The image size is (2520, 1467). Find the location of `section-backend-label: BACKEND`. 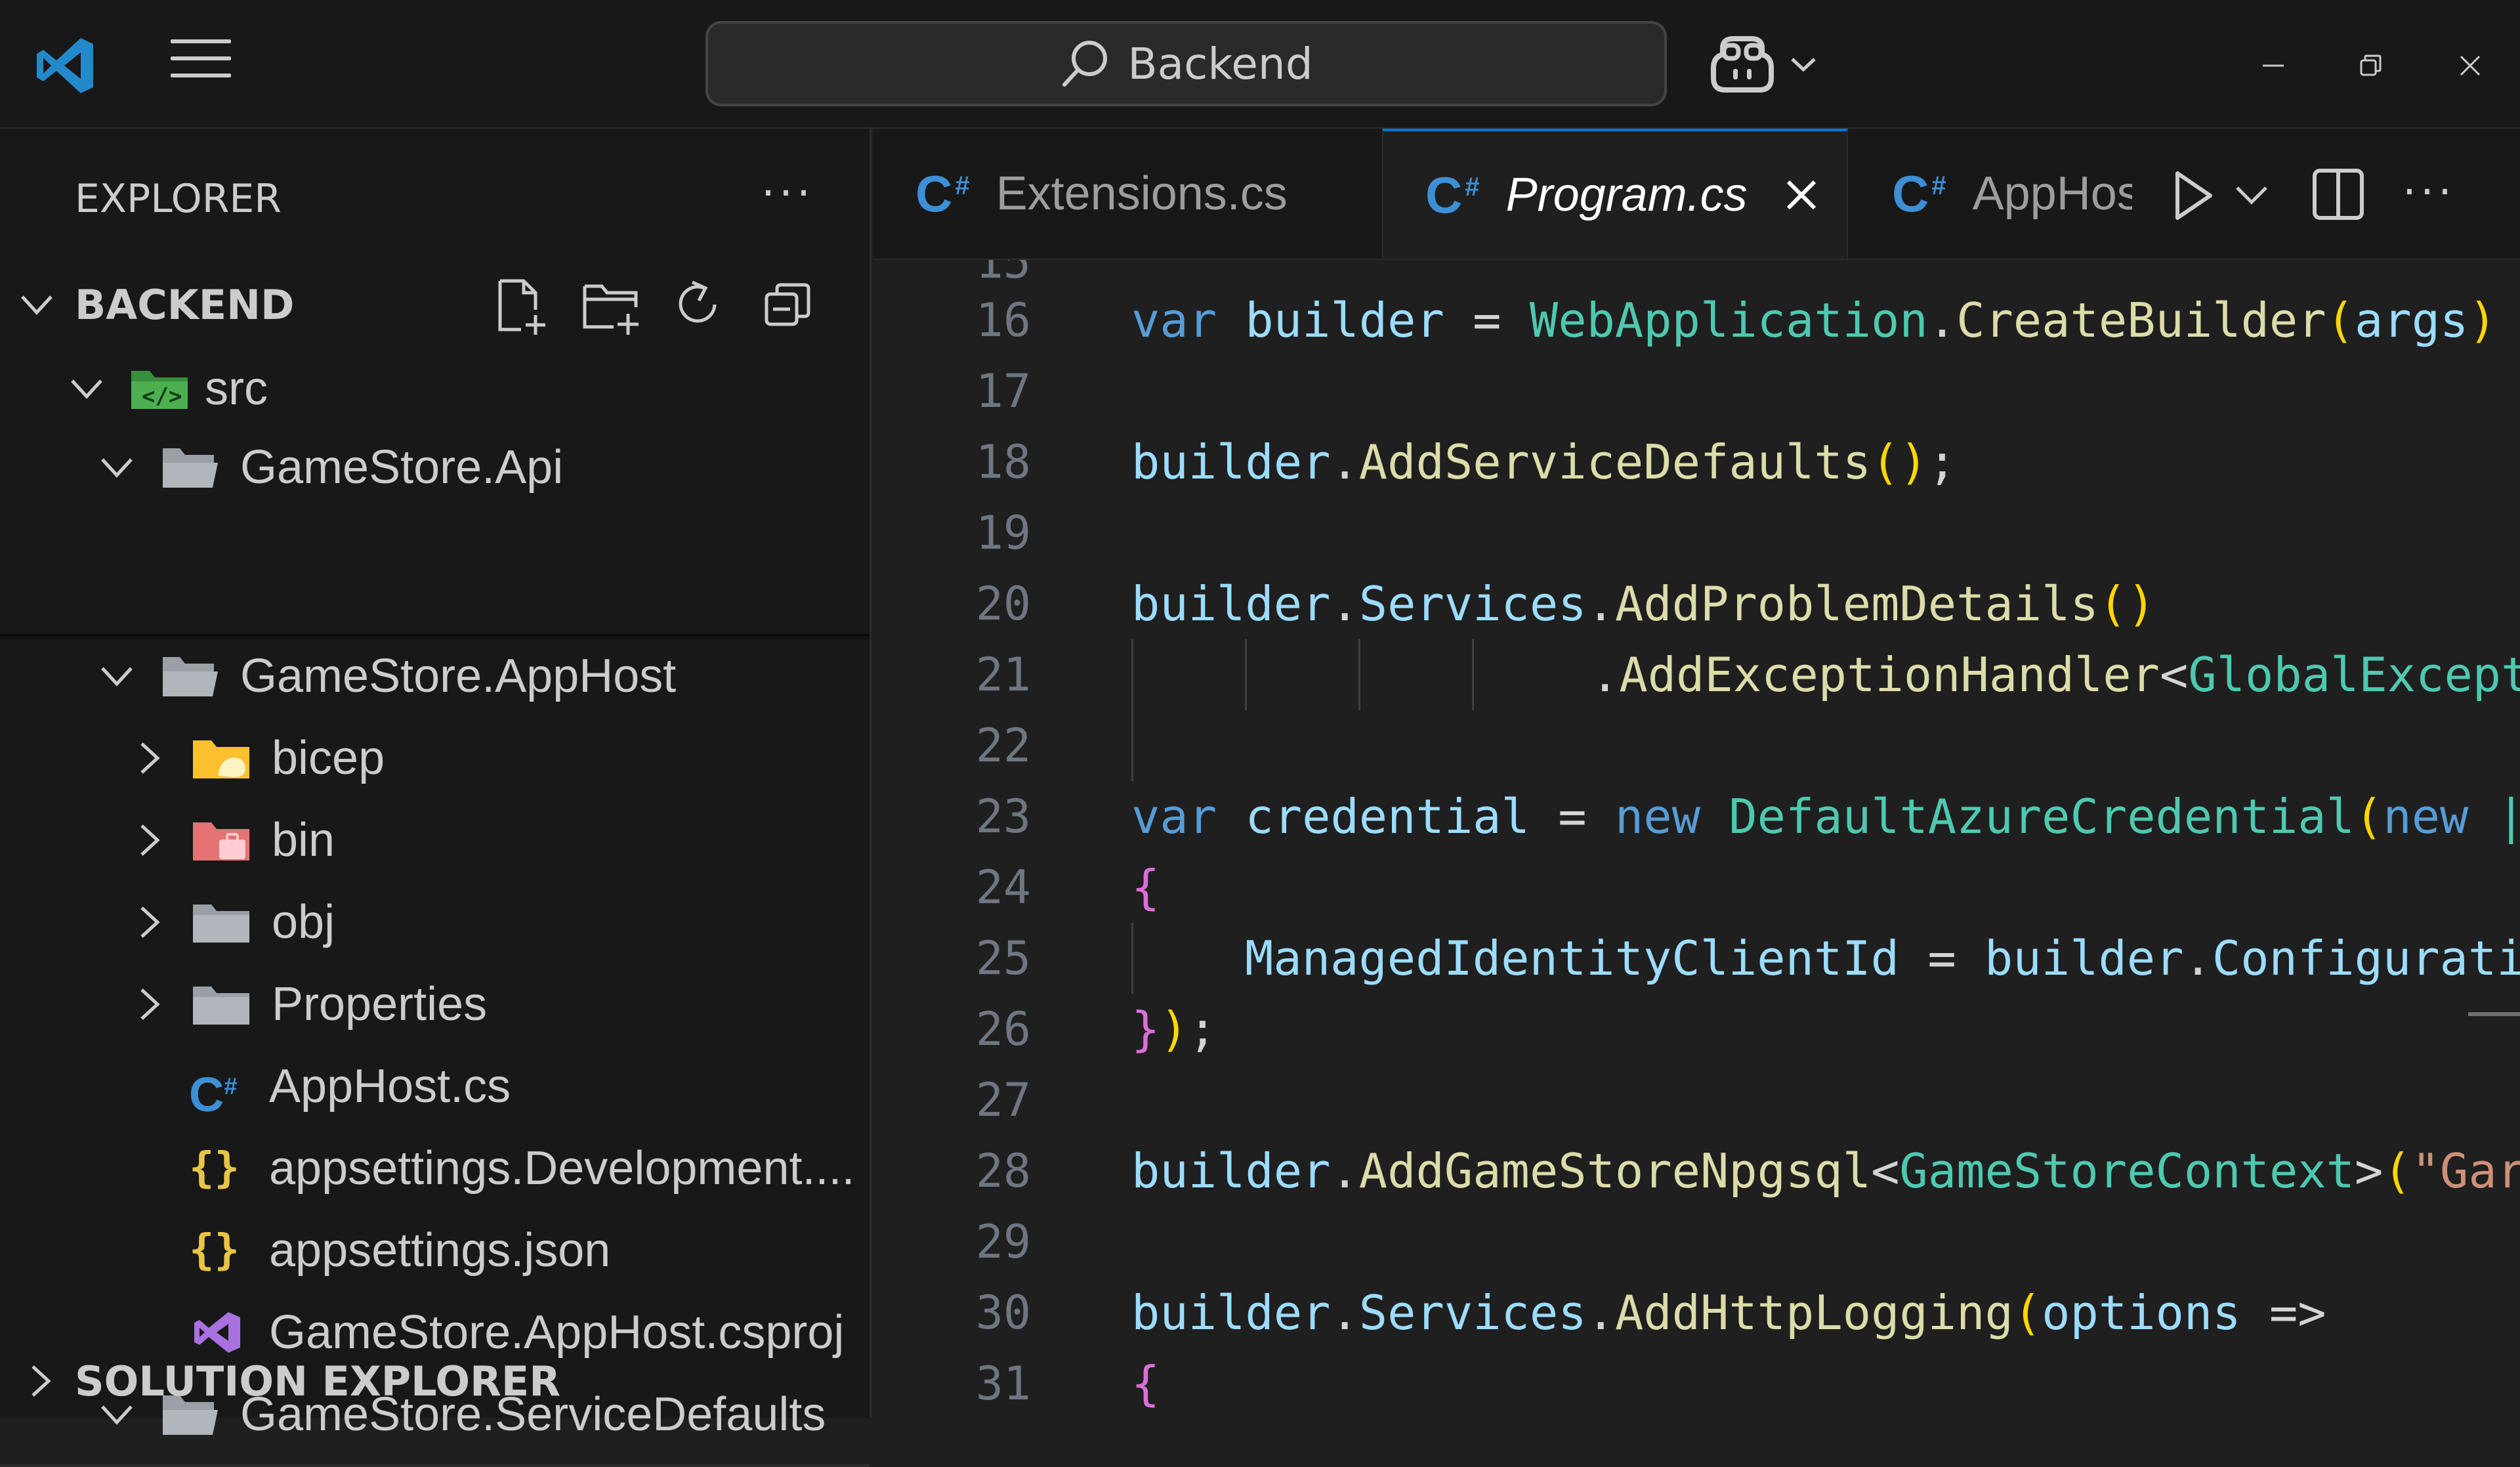

section-backend-label: BACKEND is located at coordinates (185, 304).